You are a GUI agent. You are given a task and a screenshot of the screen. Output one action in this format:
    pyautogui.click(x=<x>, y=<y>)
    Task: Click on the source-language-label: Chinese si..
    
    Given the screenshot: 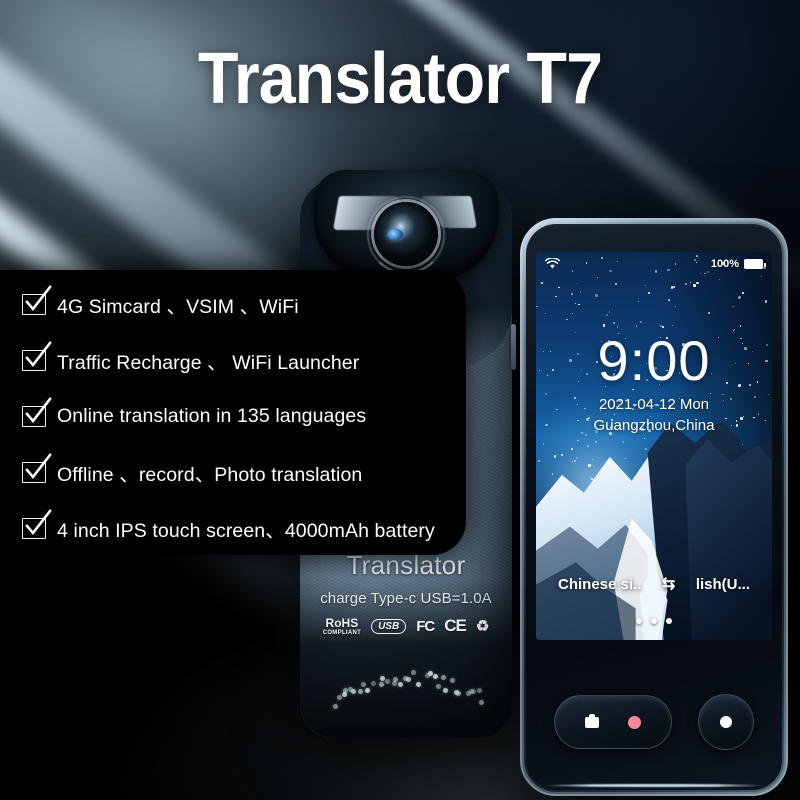 What is the action you would take?
    pyautogui.click(x=599, y=584)
    